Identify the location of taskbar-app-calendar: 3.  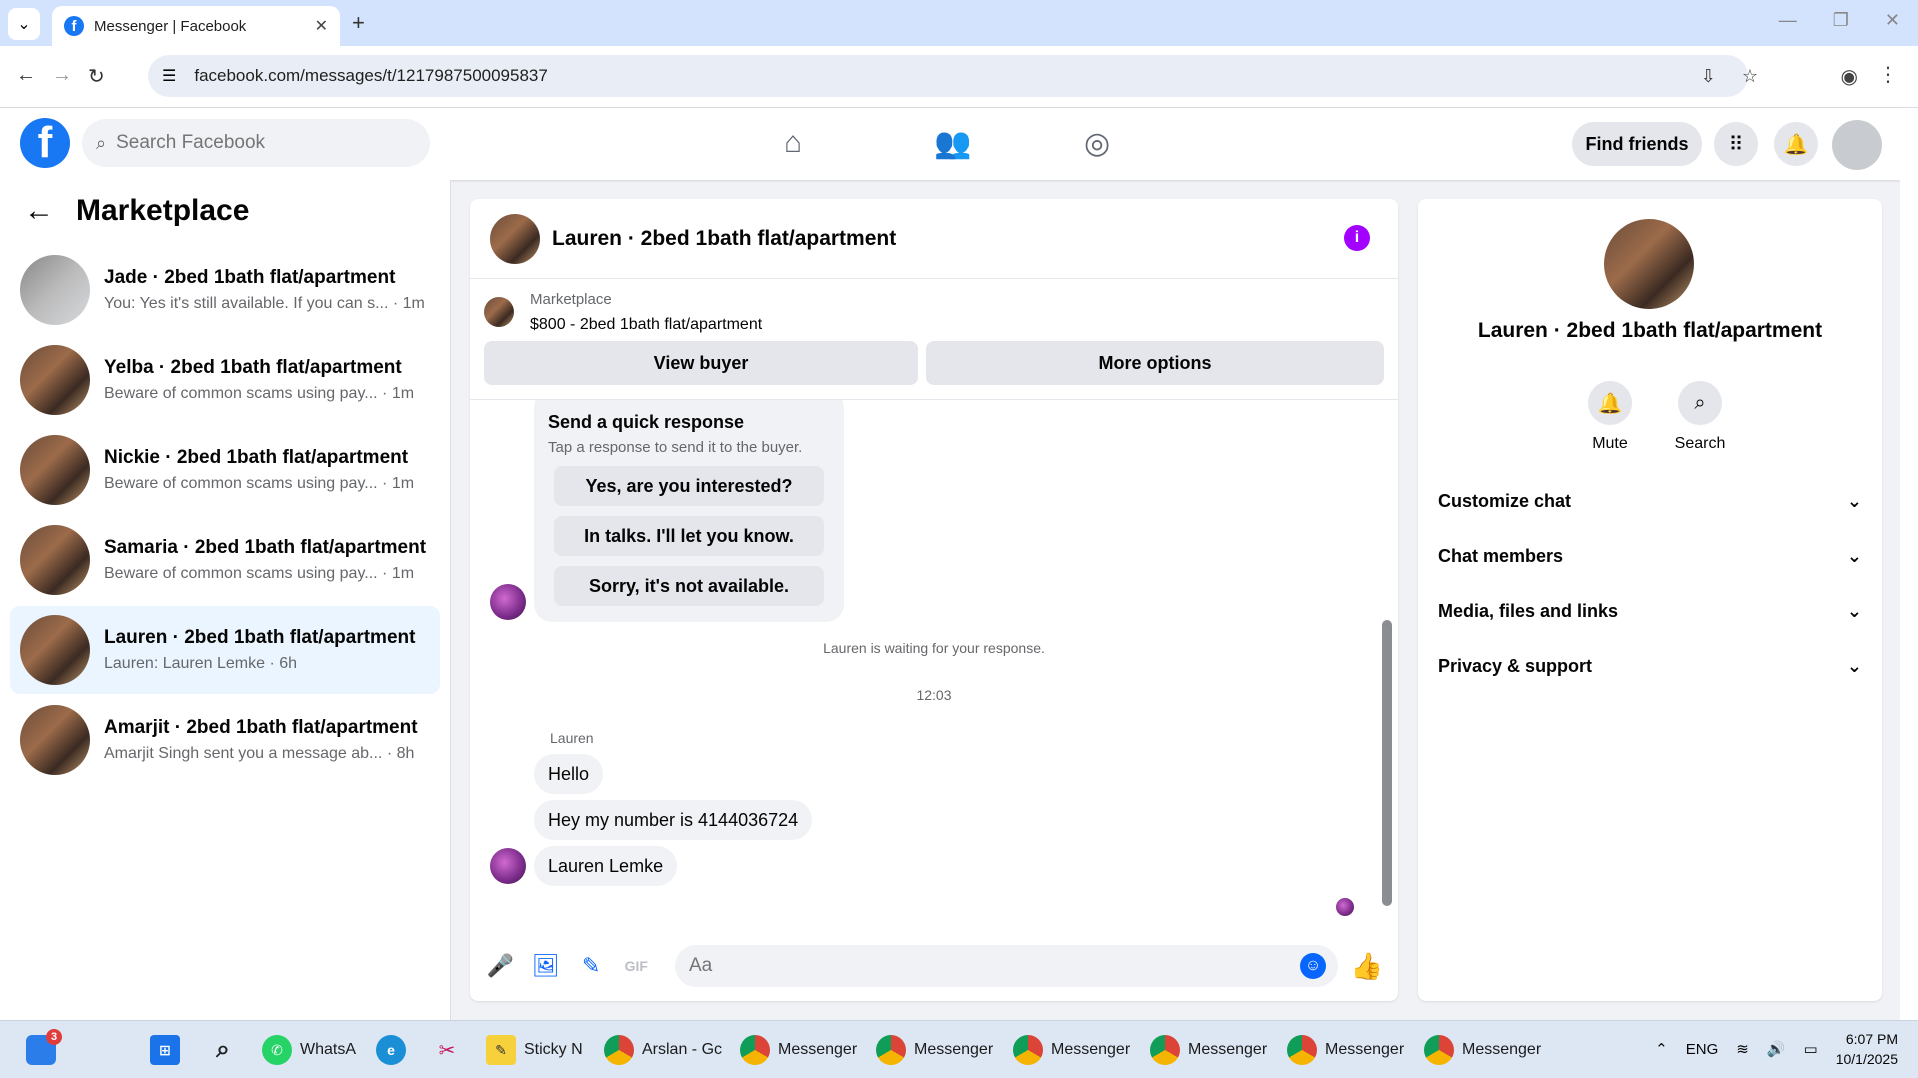
(45, 1048).